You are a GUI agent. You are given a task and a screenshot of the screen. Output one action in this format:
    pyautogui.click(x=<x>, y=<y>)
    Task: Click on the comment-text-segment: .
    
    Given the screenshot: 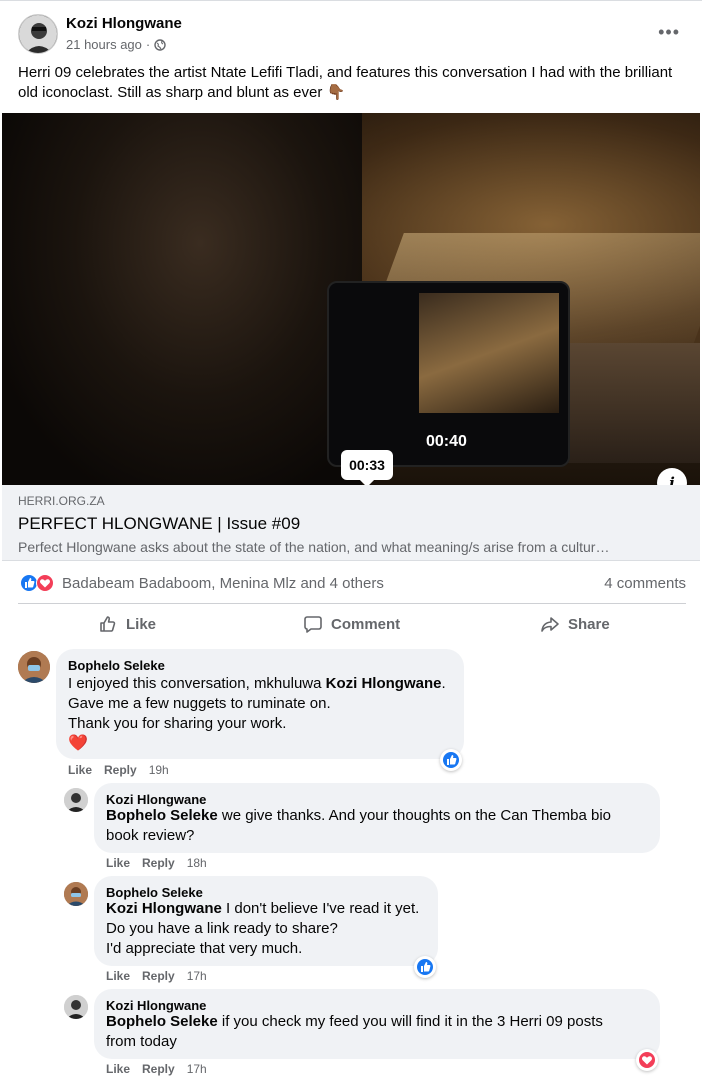 What is the action you would take?
    pyautogui.click(x=443, y=683)
    